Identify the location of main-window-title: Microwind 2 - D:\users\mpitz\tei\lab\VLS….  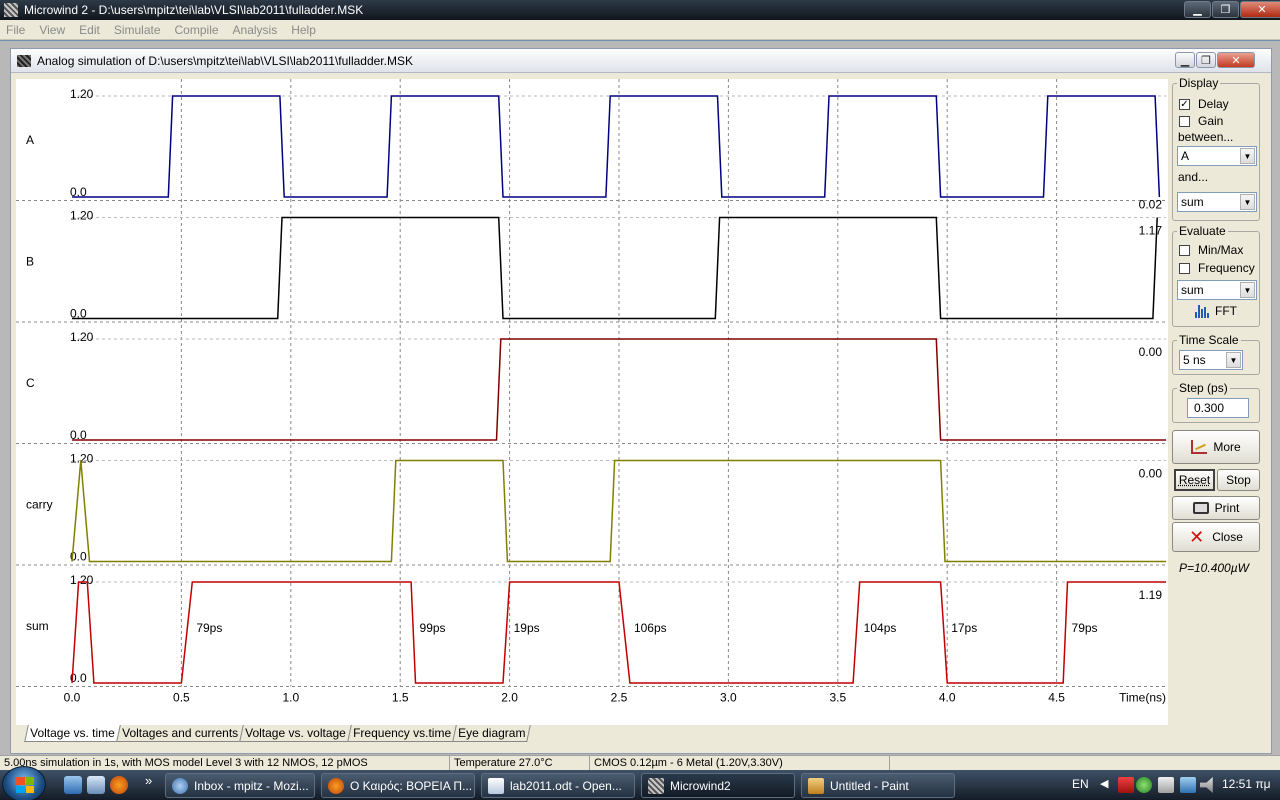
(194, 10).